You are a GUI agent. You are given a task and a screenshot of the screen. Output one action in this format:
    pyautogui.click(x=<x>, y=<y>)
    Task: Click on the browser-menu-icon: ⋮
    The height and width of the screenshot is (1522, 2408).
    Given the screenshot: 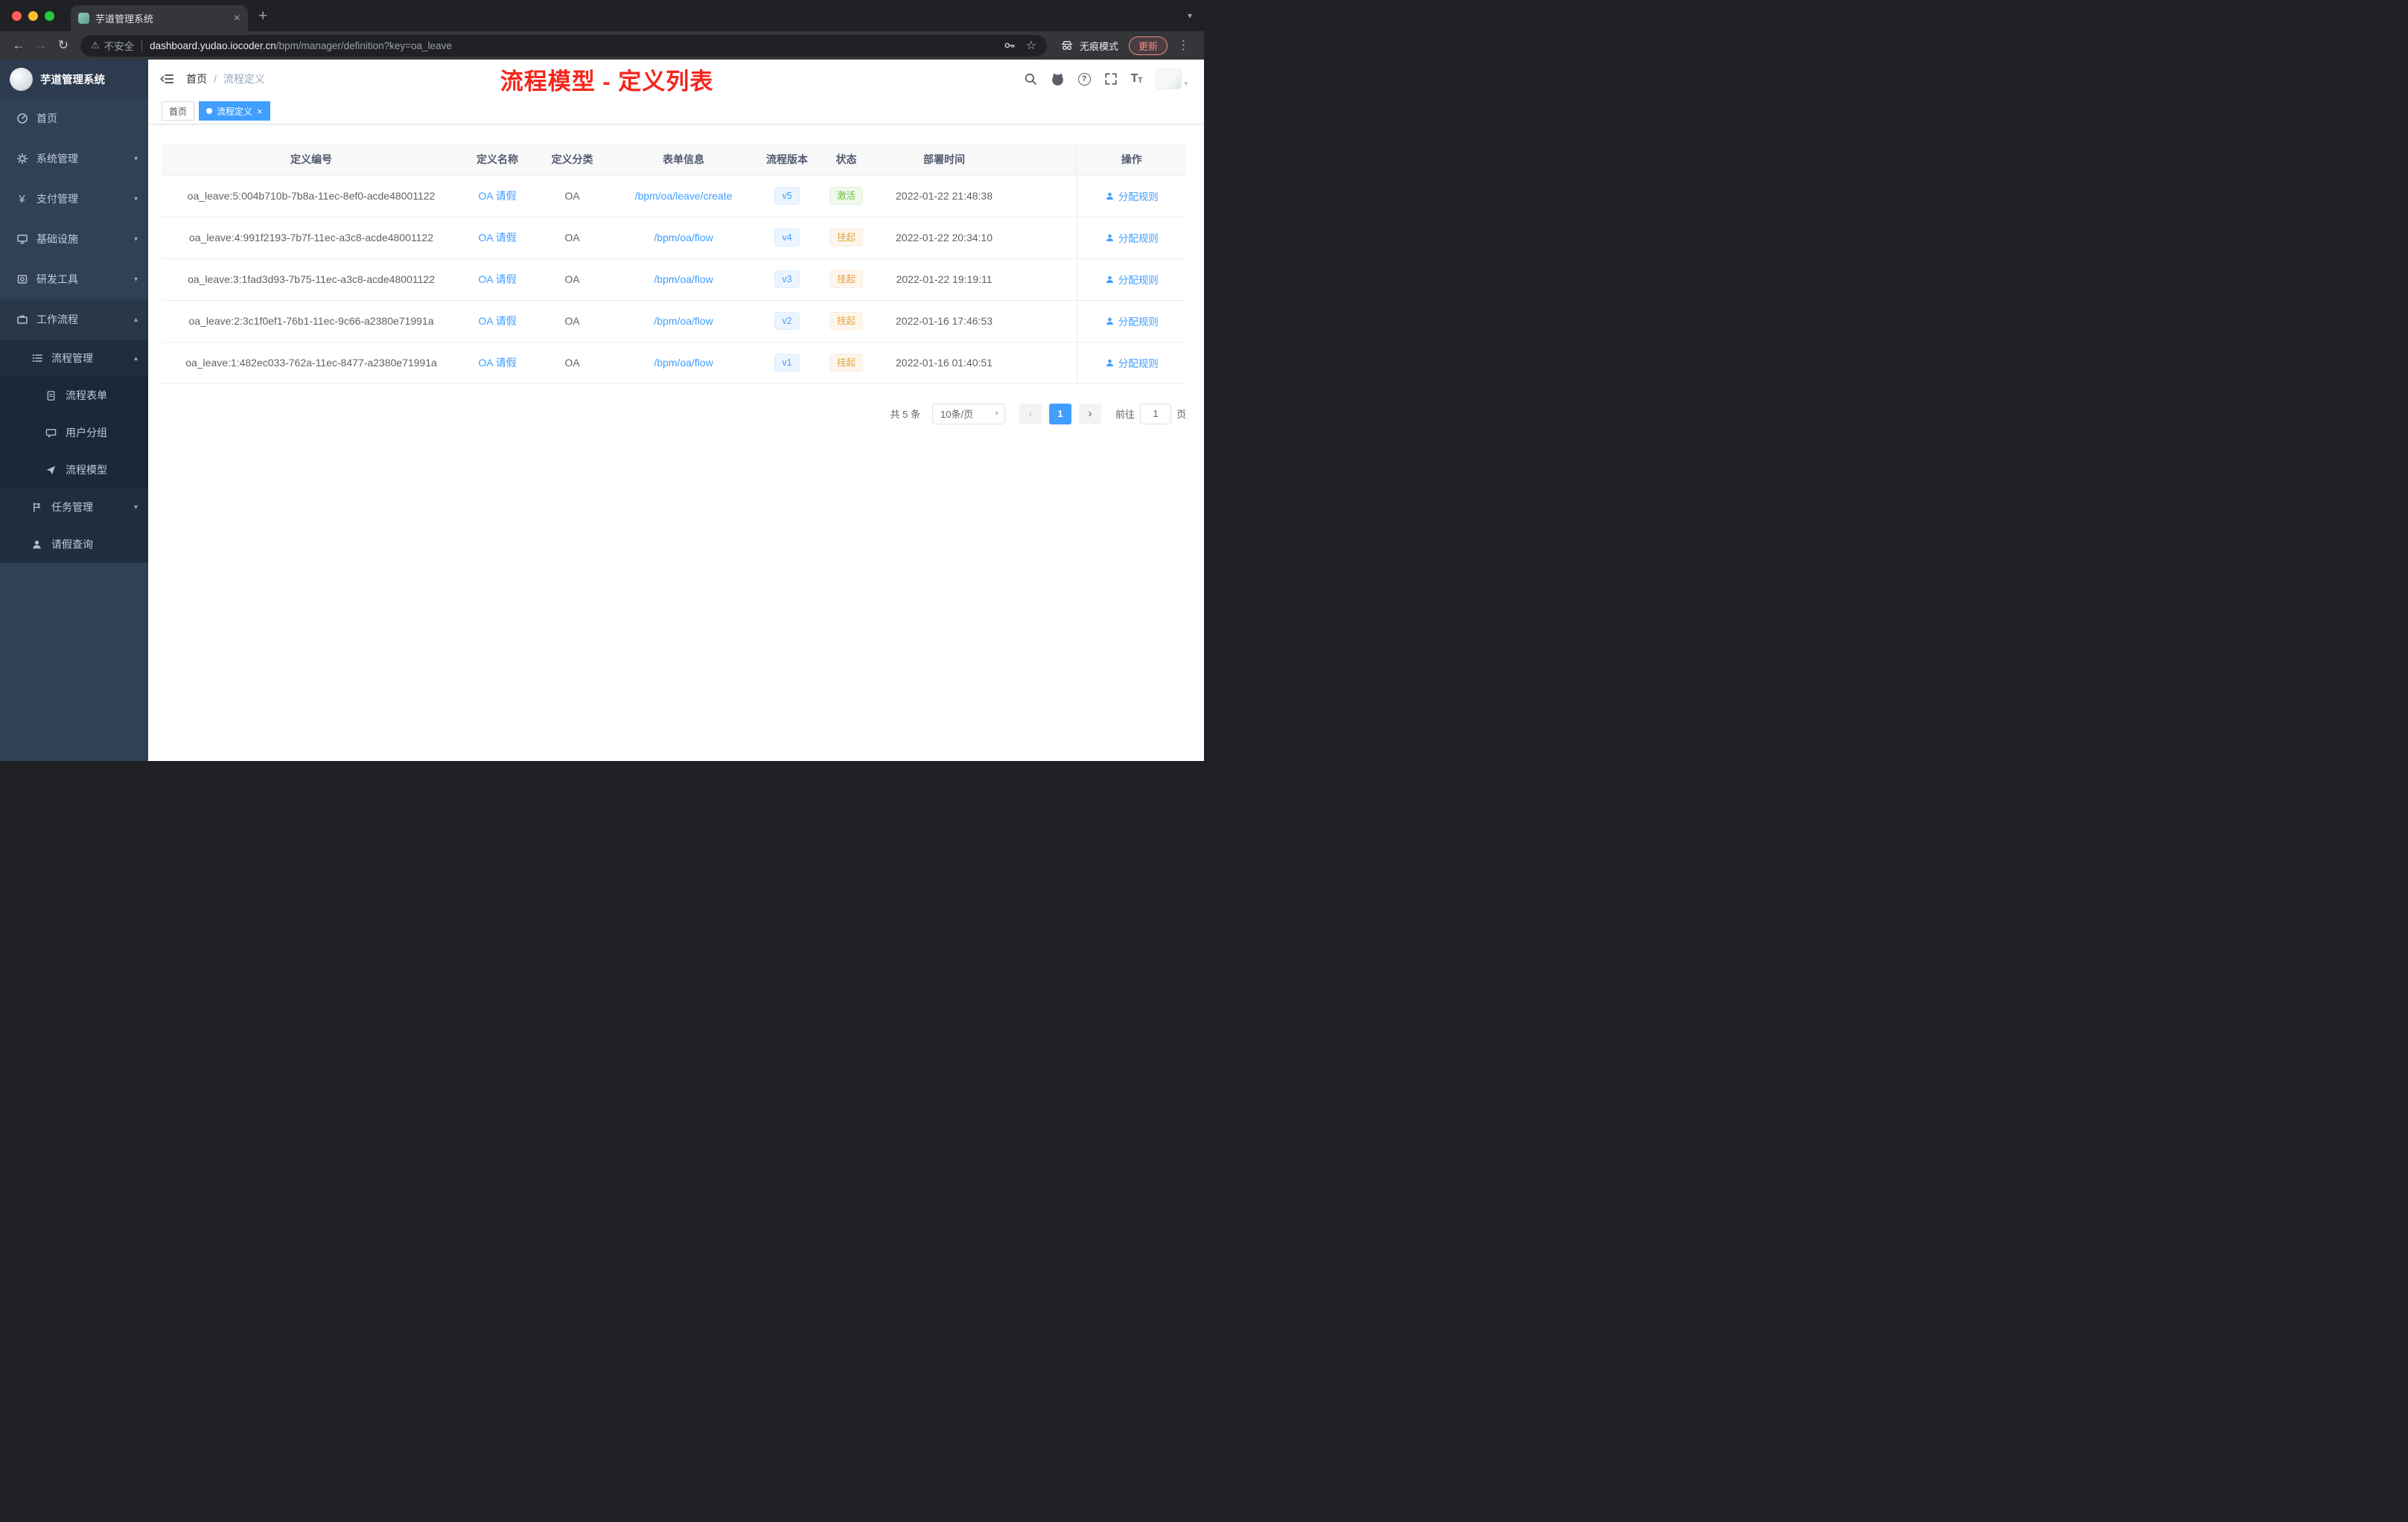 What is the action you would take?
    pyautogui.click(x=1183, y=45)
    